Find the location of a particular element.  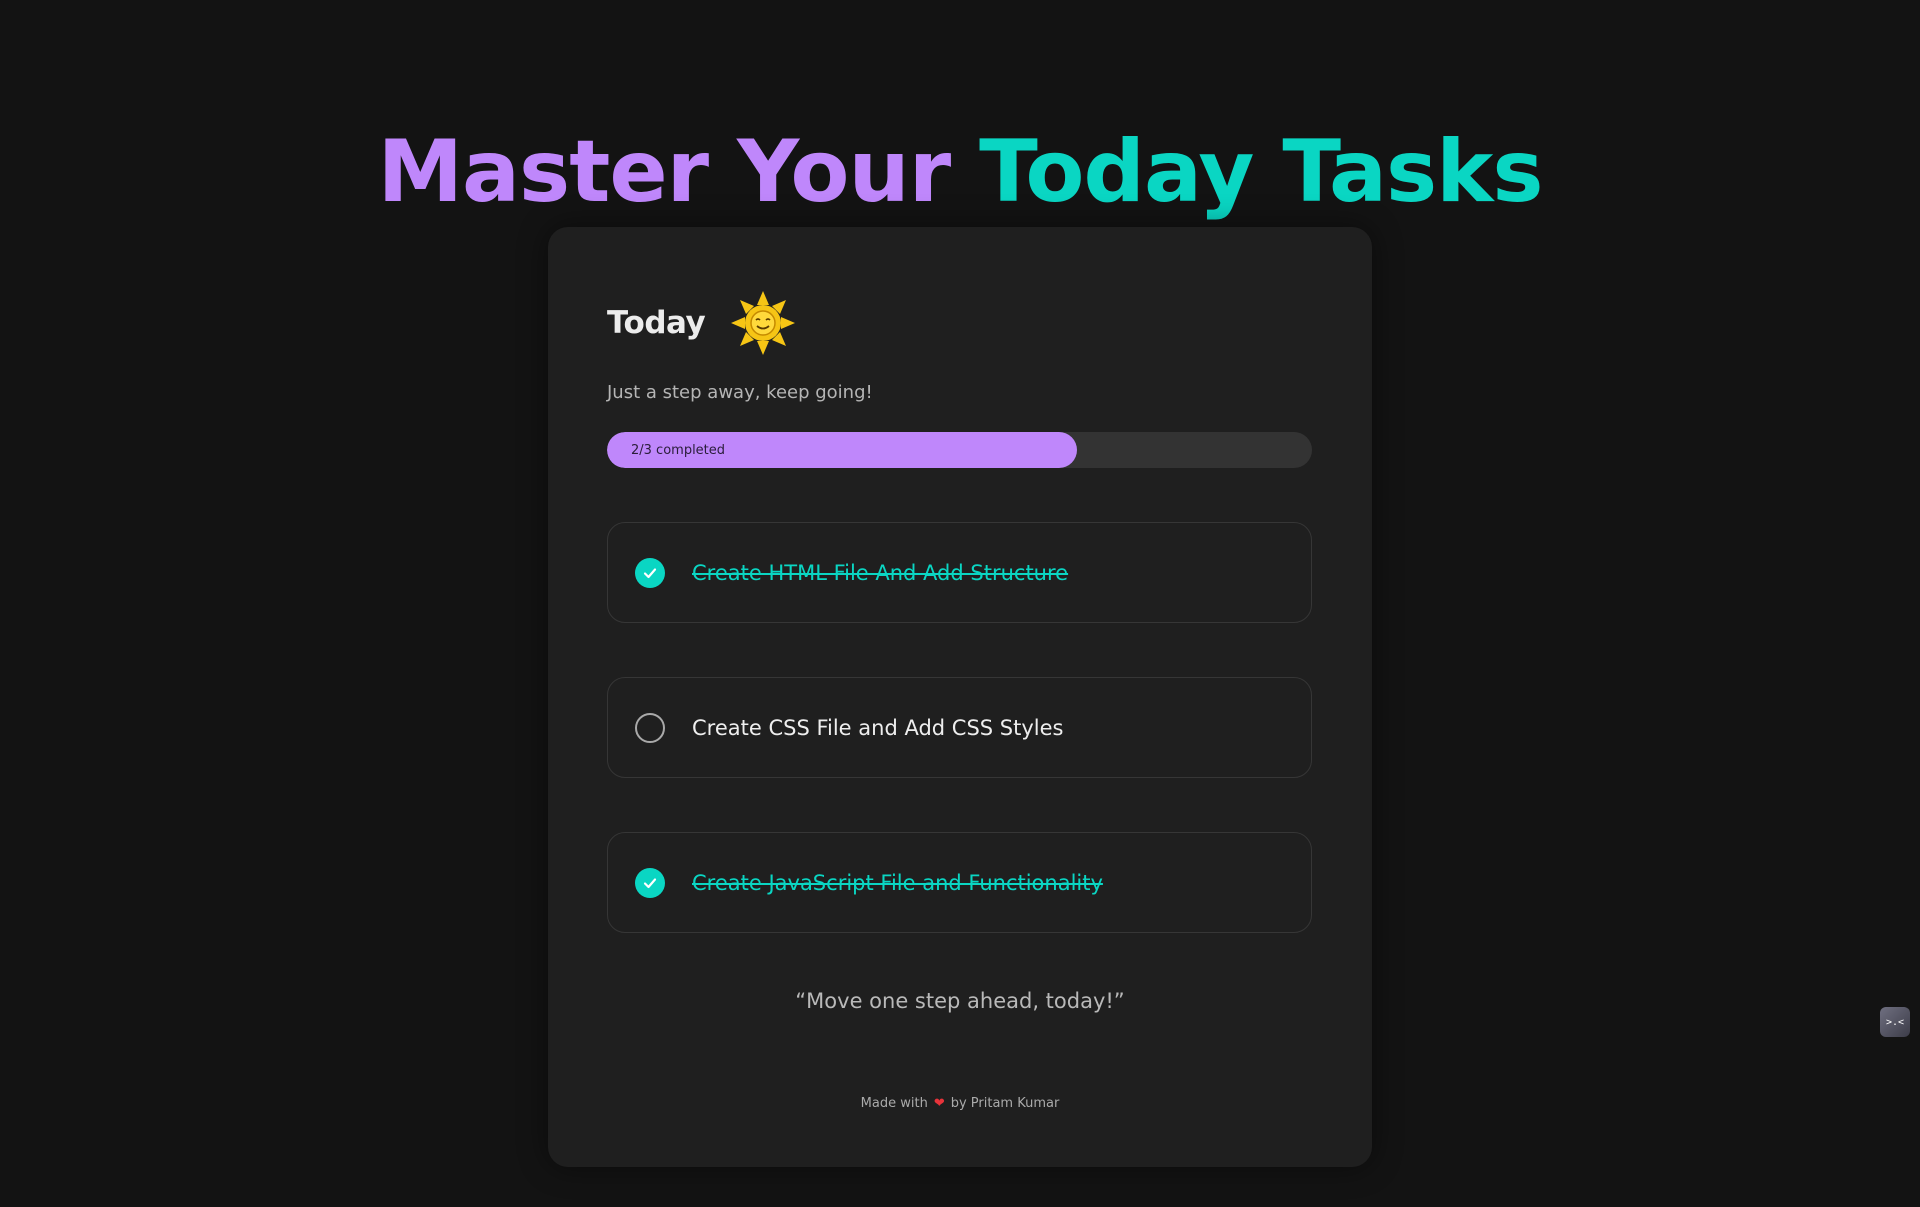

motivation-subtitle: Just a step away, keep going! is located at coordinates (740, 392).